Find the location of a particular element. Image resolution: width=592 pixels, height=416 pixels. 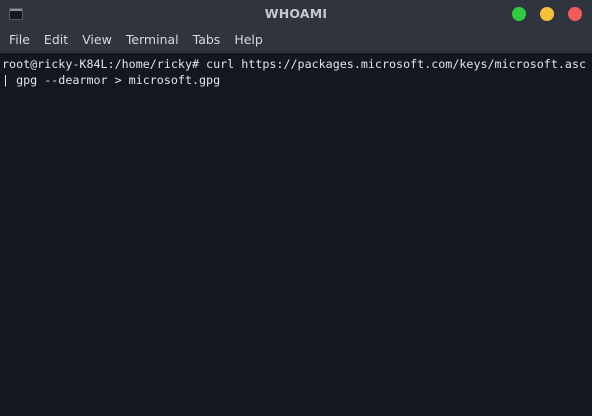

menu-tabs: Tabs is located at coordinates (207, 40).